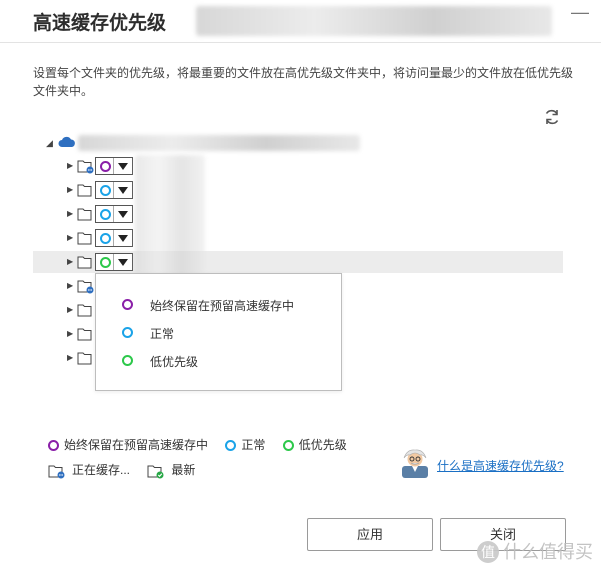  I want to click on blurred-title-detail, so click(374, 21).